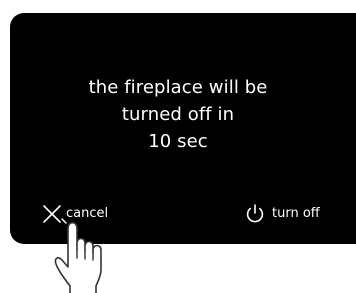 The width and height of the screenshot is (356, 293). I want to click on message-line-1: the fireplace will be, so click(178, 87).